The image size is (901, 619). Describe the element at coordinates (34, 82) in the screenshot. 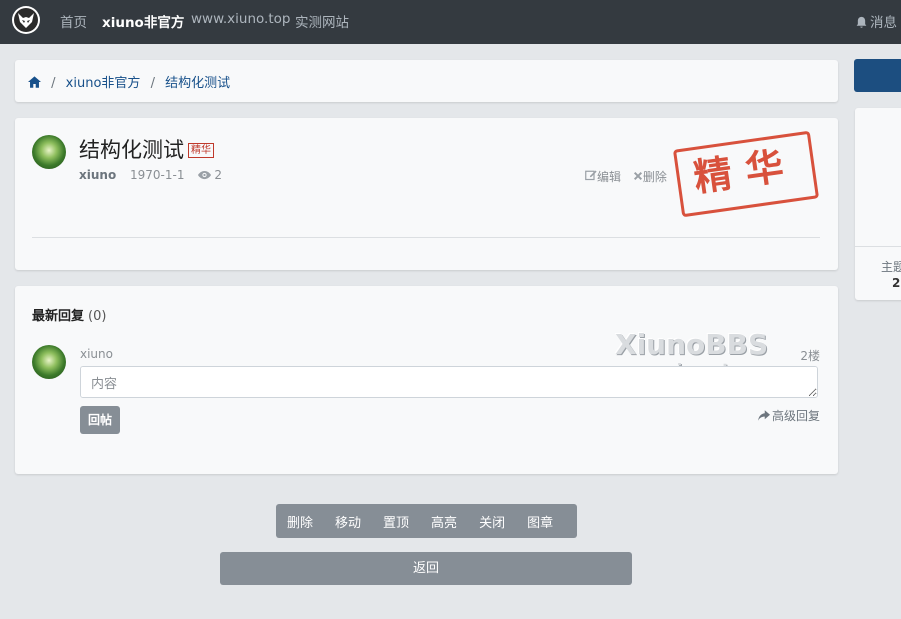

I see `home-icon` at that location.